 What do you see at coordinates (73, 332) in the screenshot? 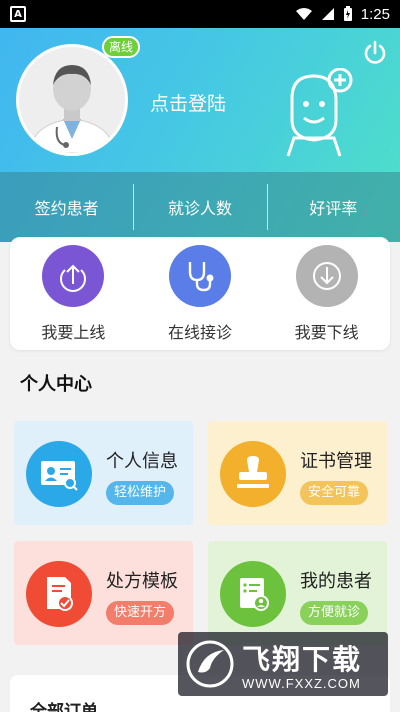
I see `action-label: 我要上线` at bounding box center [73, 332].